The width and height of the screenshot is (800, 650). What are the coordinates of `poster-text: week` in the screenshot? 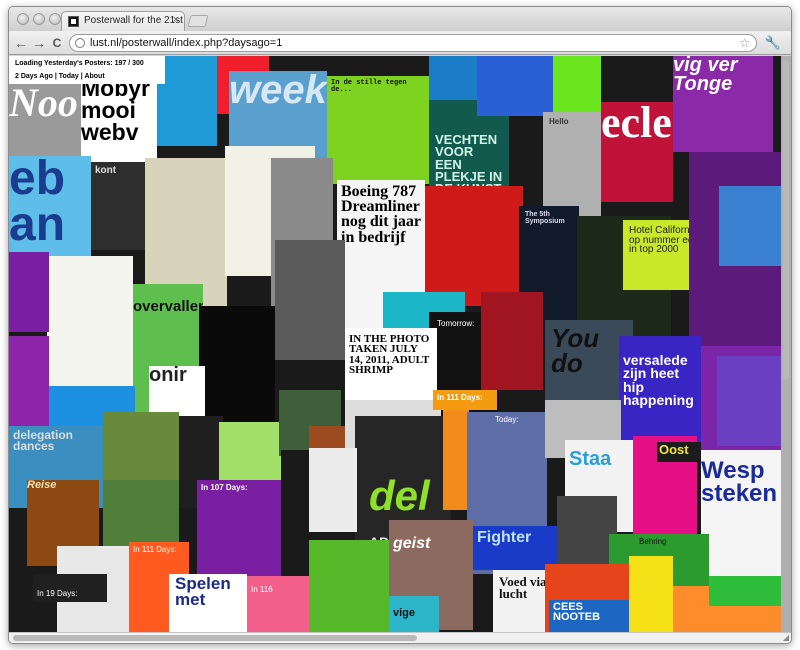 It's located at (278, 91).